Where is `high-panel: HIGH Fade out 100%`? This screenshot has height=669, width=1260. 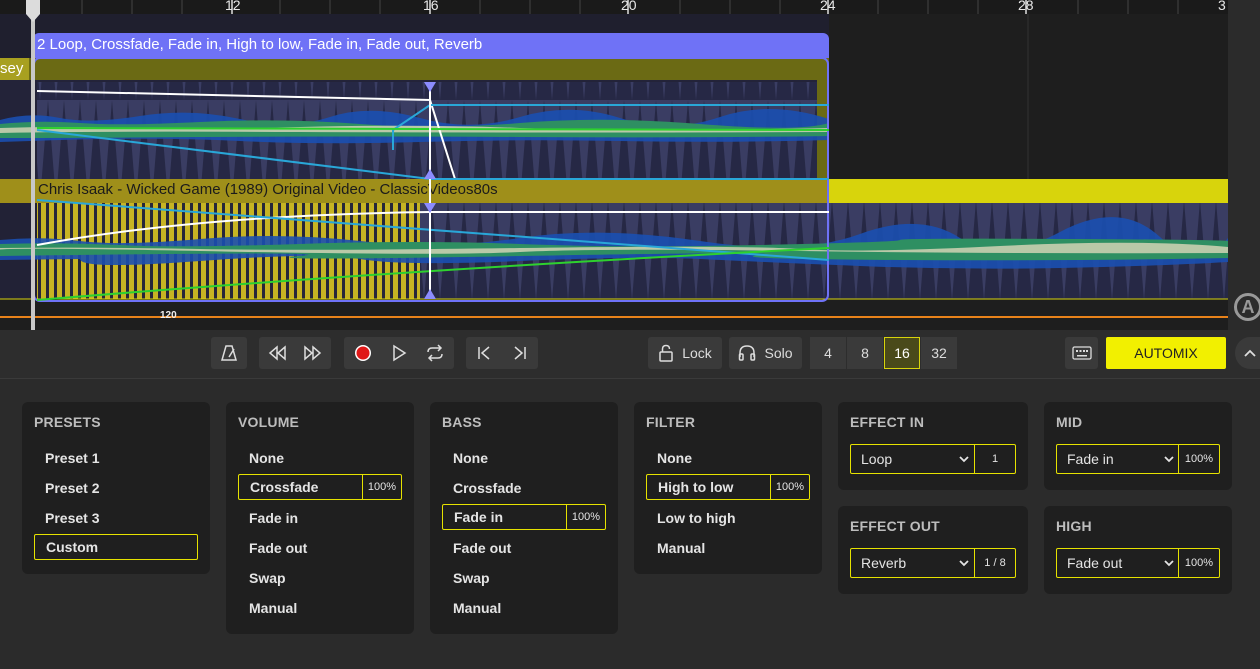
high-panel: HIGH Fade out 100% is located at coordinates (1138, 550).